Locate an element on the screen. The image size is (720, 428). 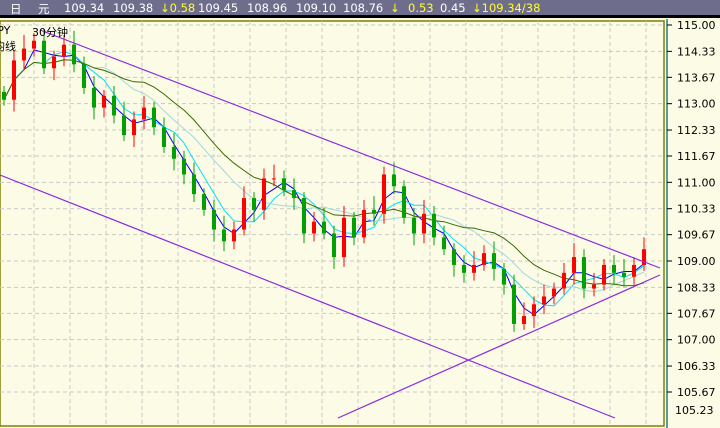
y-tick-label: 109.00 is located at coordinates (696, 261).